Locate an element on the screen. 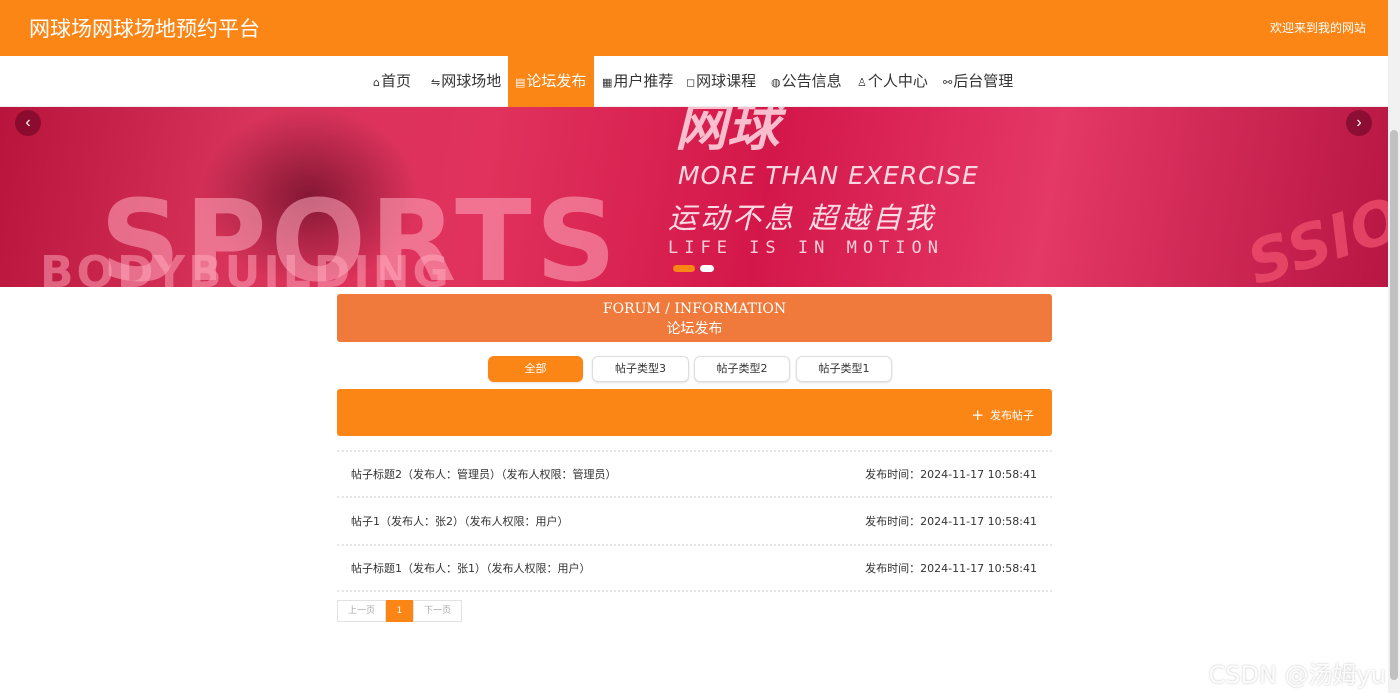 The height and width of the screenshot is (693, 1400). post-title: 帖子标题1（发布人：张1）（发布人权限：用户） is located at coordinates (471, 568).